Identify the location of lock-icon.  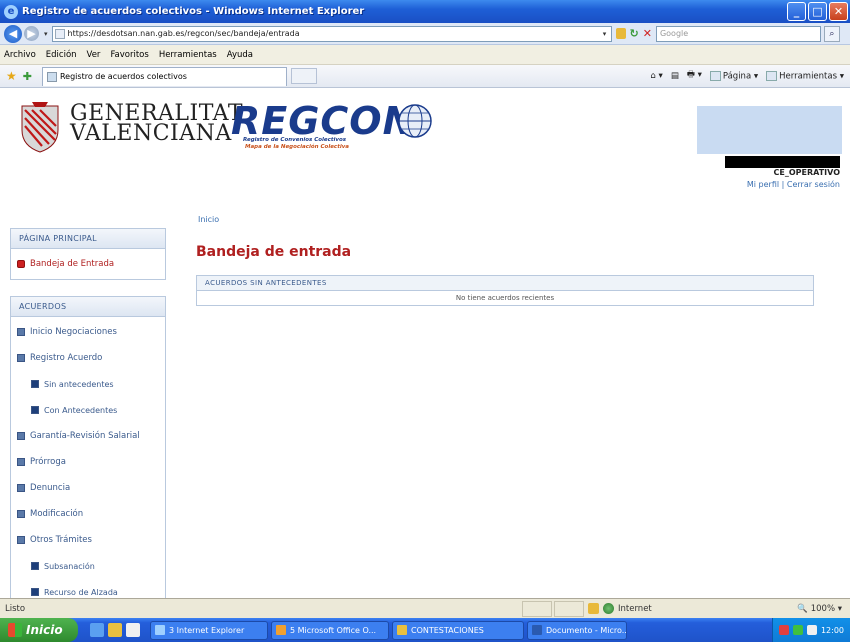
(620, 33).